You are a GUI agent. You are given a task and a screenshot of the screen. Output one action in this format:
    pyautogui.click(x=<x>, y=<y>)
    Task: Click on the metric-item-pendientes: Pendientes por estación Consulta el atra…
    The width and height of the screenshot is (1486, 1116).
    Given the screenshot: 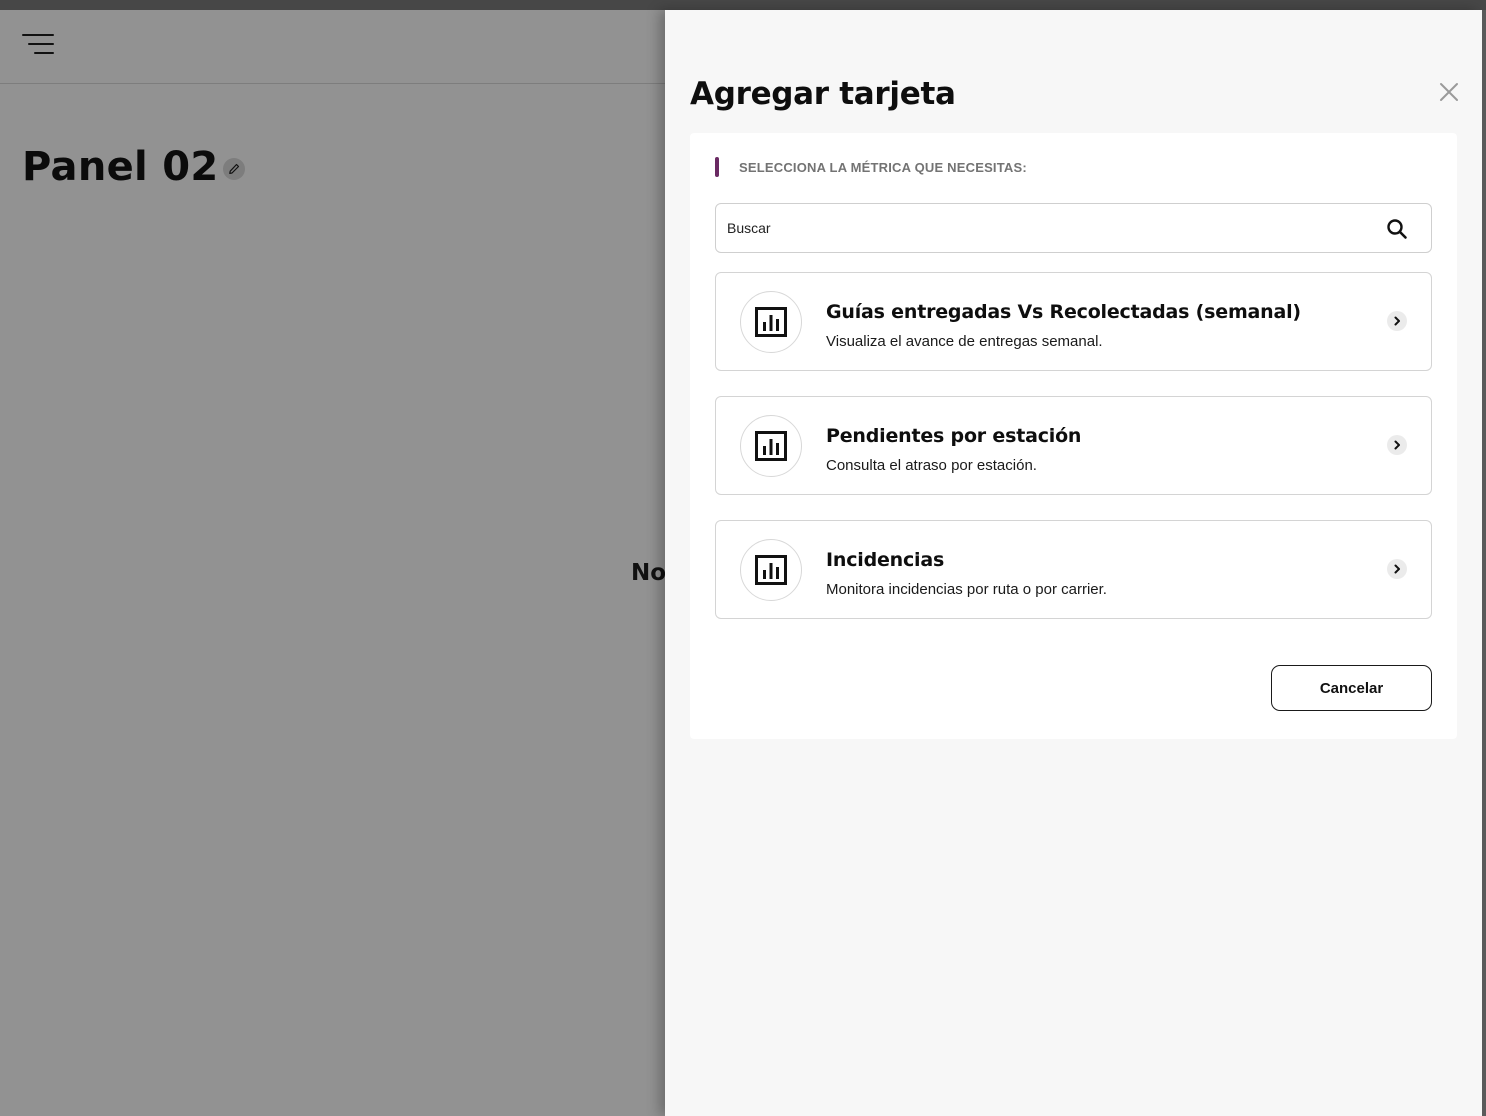 What is the action you would take?
    pyautogui.click(x=1073, y=445)
    